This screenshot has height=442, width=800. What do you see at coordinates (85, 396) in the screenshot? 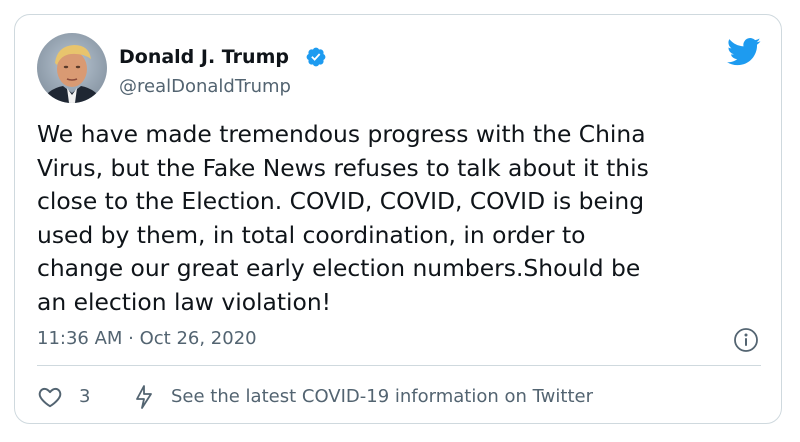
I see `like-count: 3` at bounding box center [85, 396].